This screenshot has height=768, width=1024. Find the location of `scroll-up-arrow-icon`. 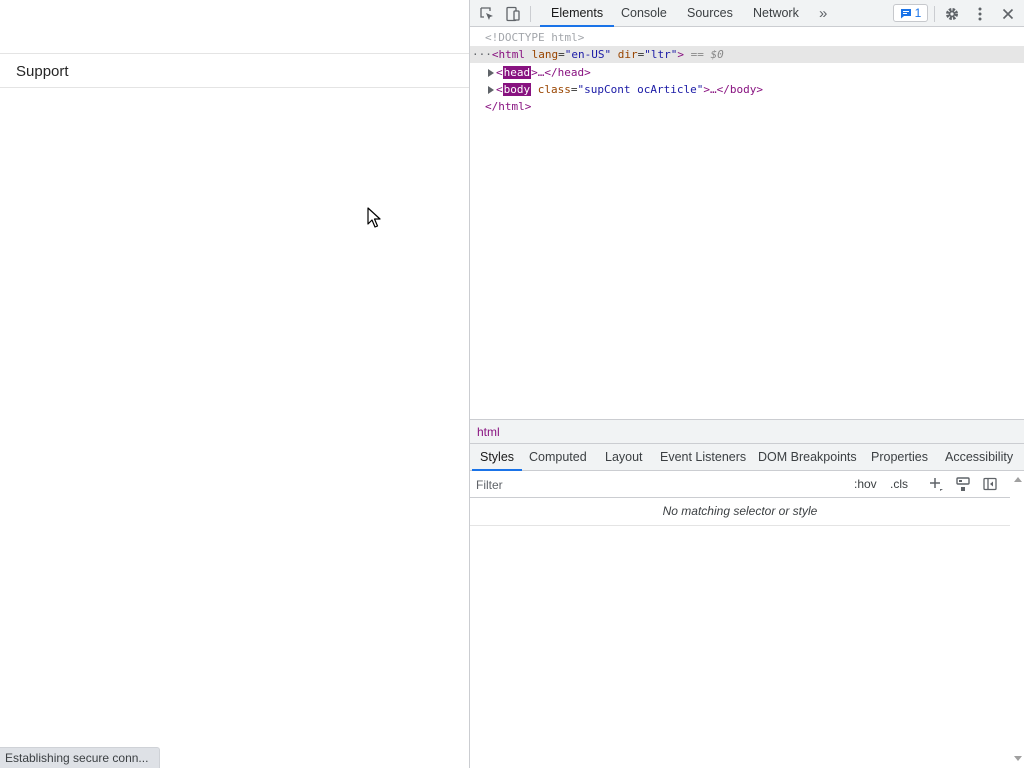

scroll-up-arrow-icon is located at coordinates (1018, 479).